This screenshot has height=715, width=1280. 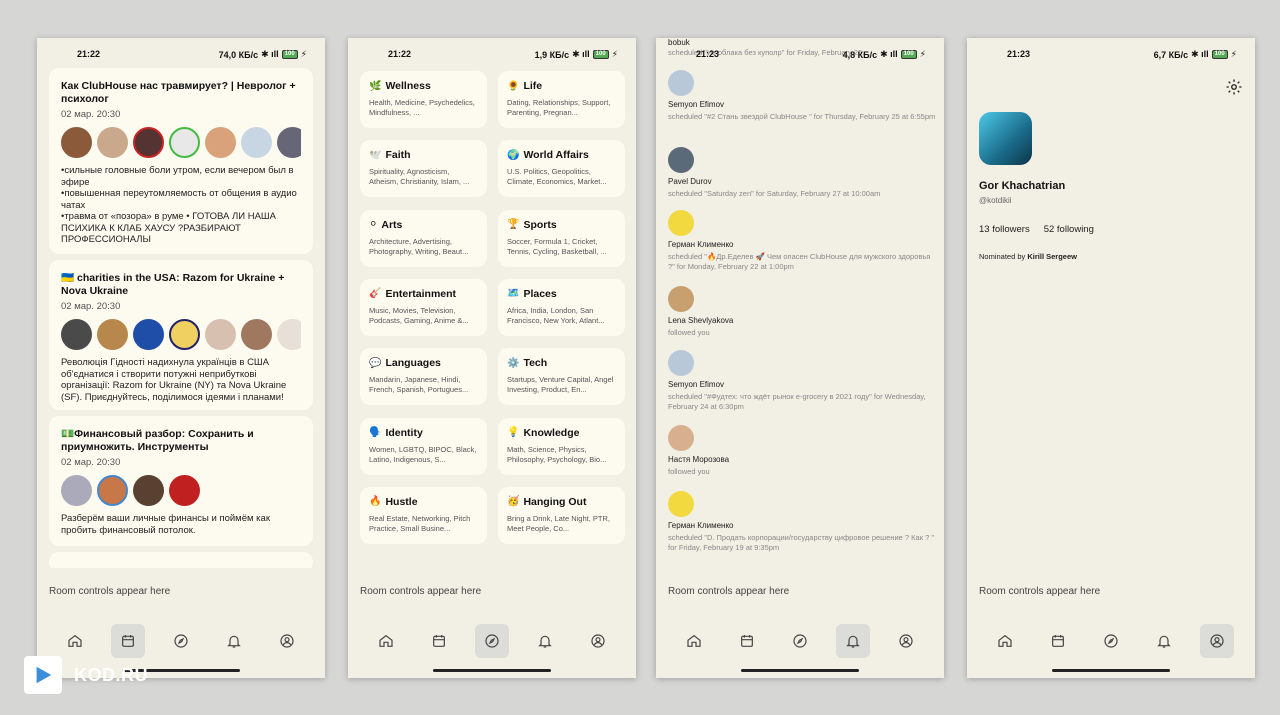 What do you see at coordinates (802, 320) in the screenshot?
I see `notification-user: Lena Shevlyakova` at bounding box center [802, 320].